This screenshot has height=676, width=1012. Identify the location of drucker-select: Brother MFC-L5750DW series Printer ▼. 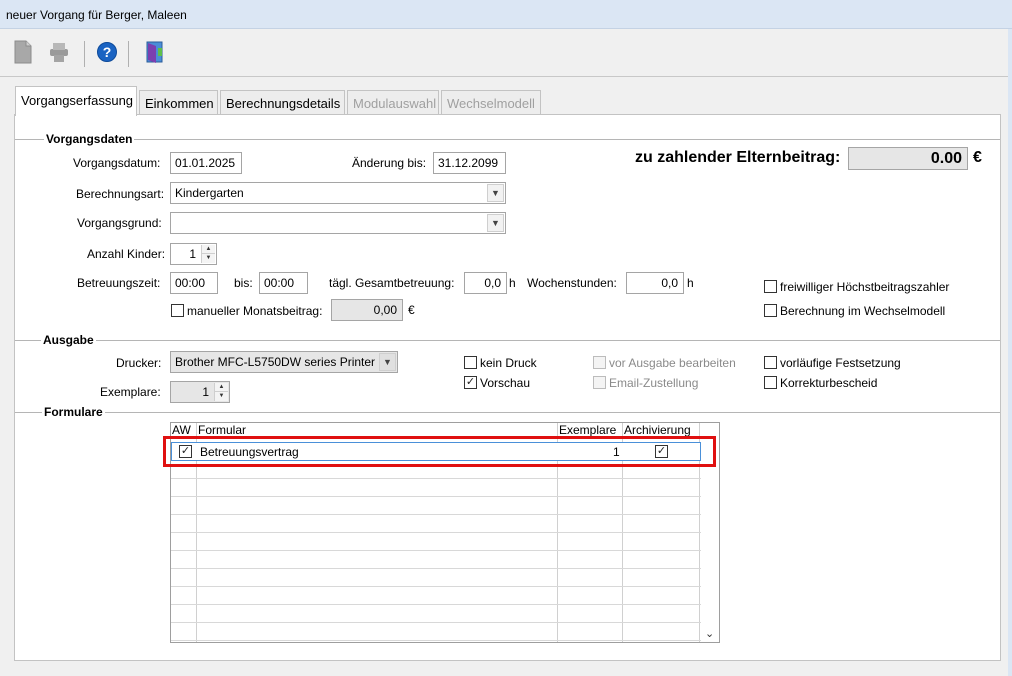
(284, 362).